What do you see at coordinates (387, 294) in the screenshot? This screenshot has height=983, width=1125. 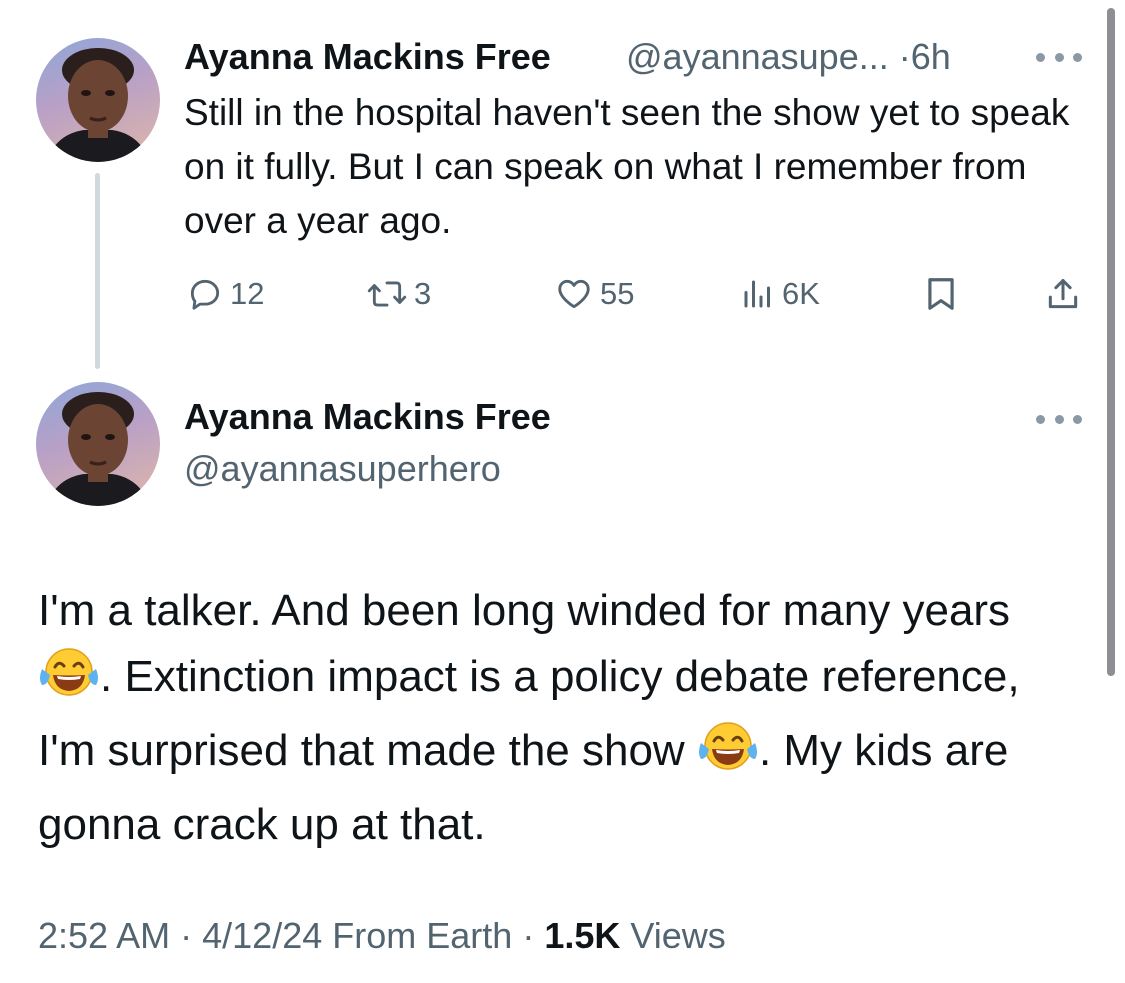 I see `repost-icon` at bounding box center [387, 294].